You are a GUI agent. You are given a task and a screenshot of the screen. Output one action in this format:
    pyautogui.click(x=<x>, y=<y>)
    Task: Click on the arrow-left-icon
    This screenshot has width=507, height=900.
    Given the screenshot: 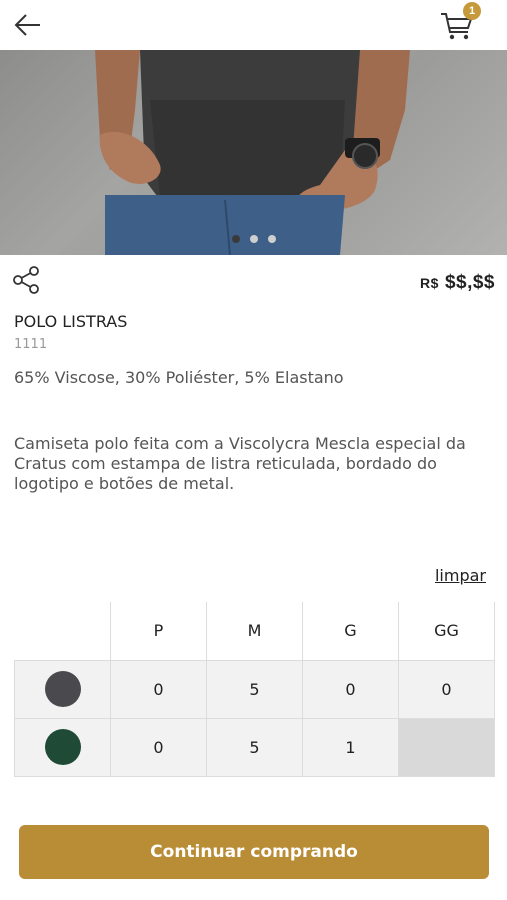 What is the action you would take?
    pyautogui.click(x=27, y=25)
    